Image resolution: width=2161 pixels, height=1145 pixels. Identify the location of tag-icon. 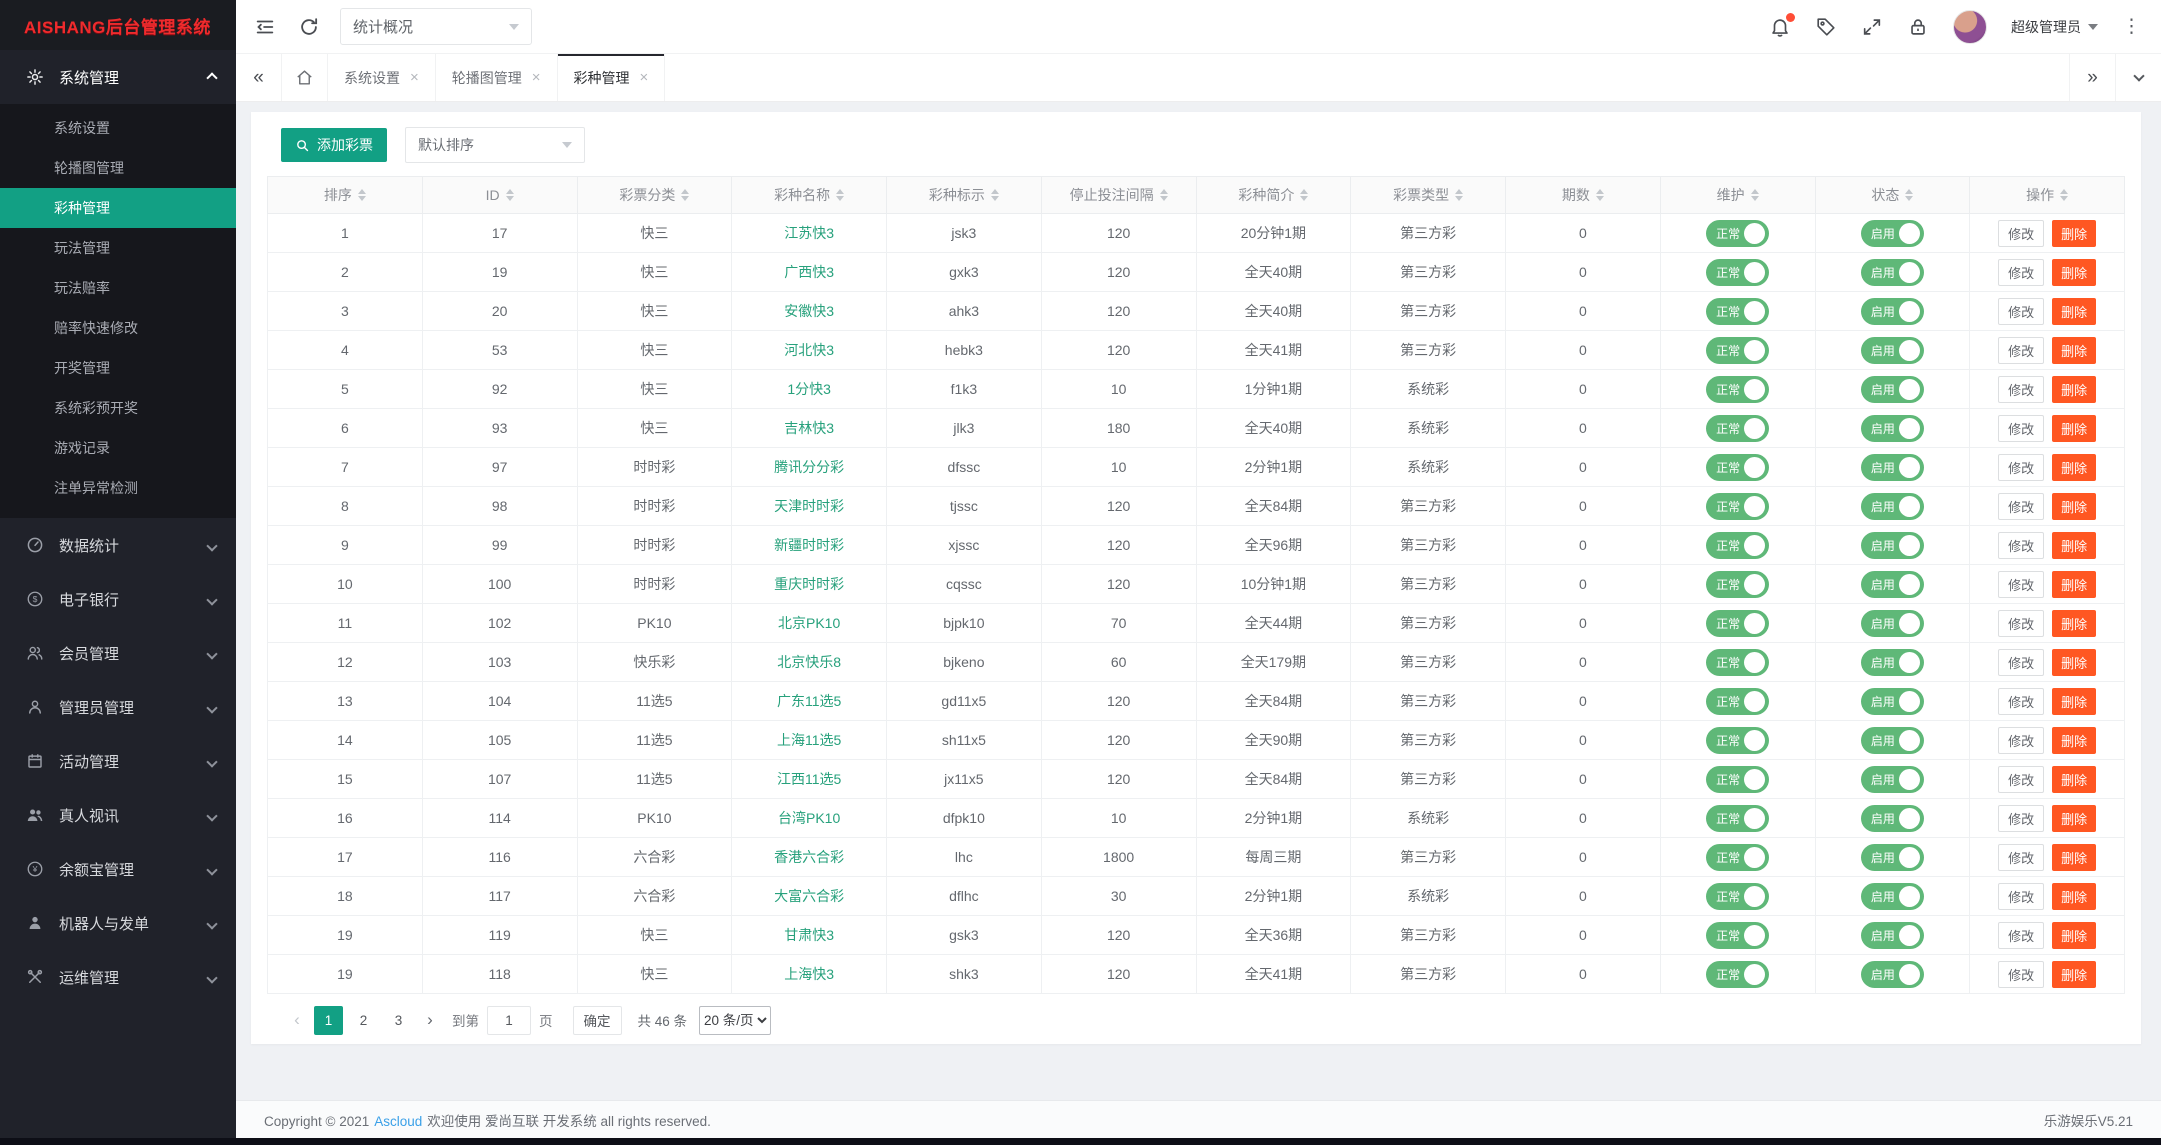
(1826, 27).